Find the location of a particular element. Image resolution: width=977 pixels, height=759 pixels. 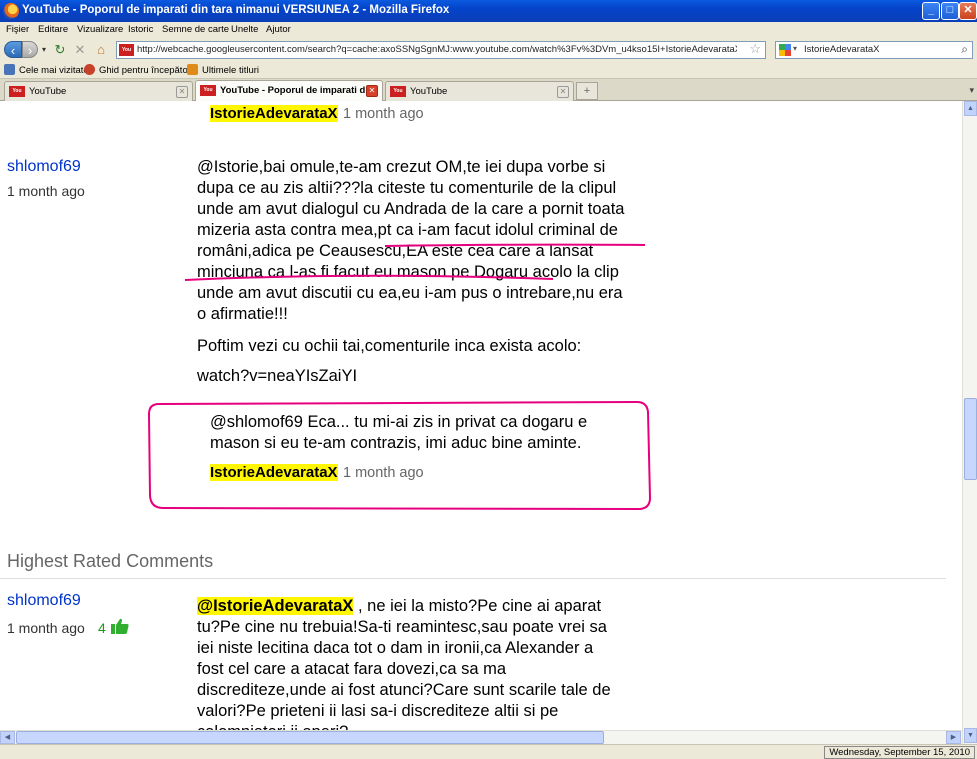

comment-line-rest: , ne iei la misto?Pe cine ai aparat is located at coordinates (477, 606).